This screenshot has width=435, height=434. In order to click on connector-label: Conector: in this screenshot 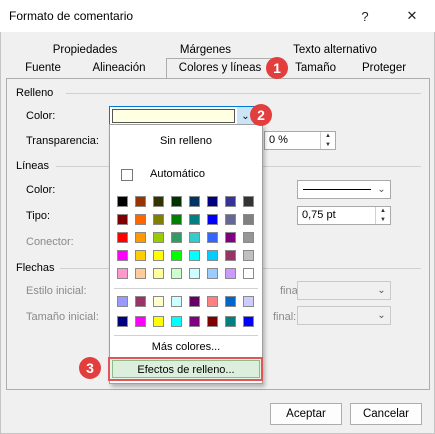, I will do `click(50, 242)`.